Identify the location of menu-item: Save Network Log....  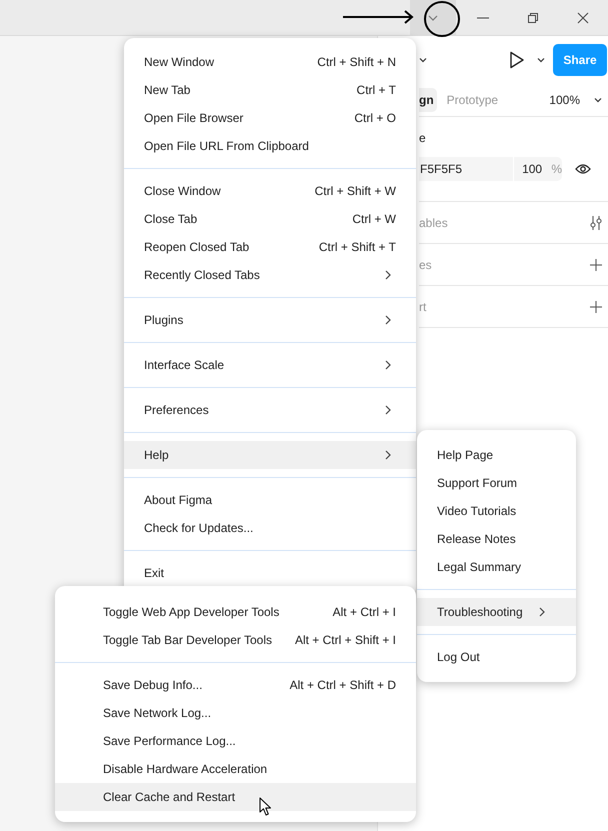
(235, 713).